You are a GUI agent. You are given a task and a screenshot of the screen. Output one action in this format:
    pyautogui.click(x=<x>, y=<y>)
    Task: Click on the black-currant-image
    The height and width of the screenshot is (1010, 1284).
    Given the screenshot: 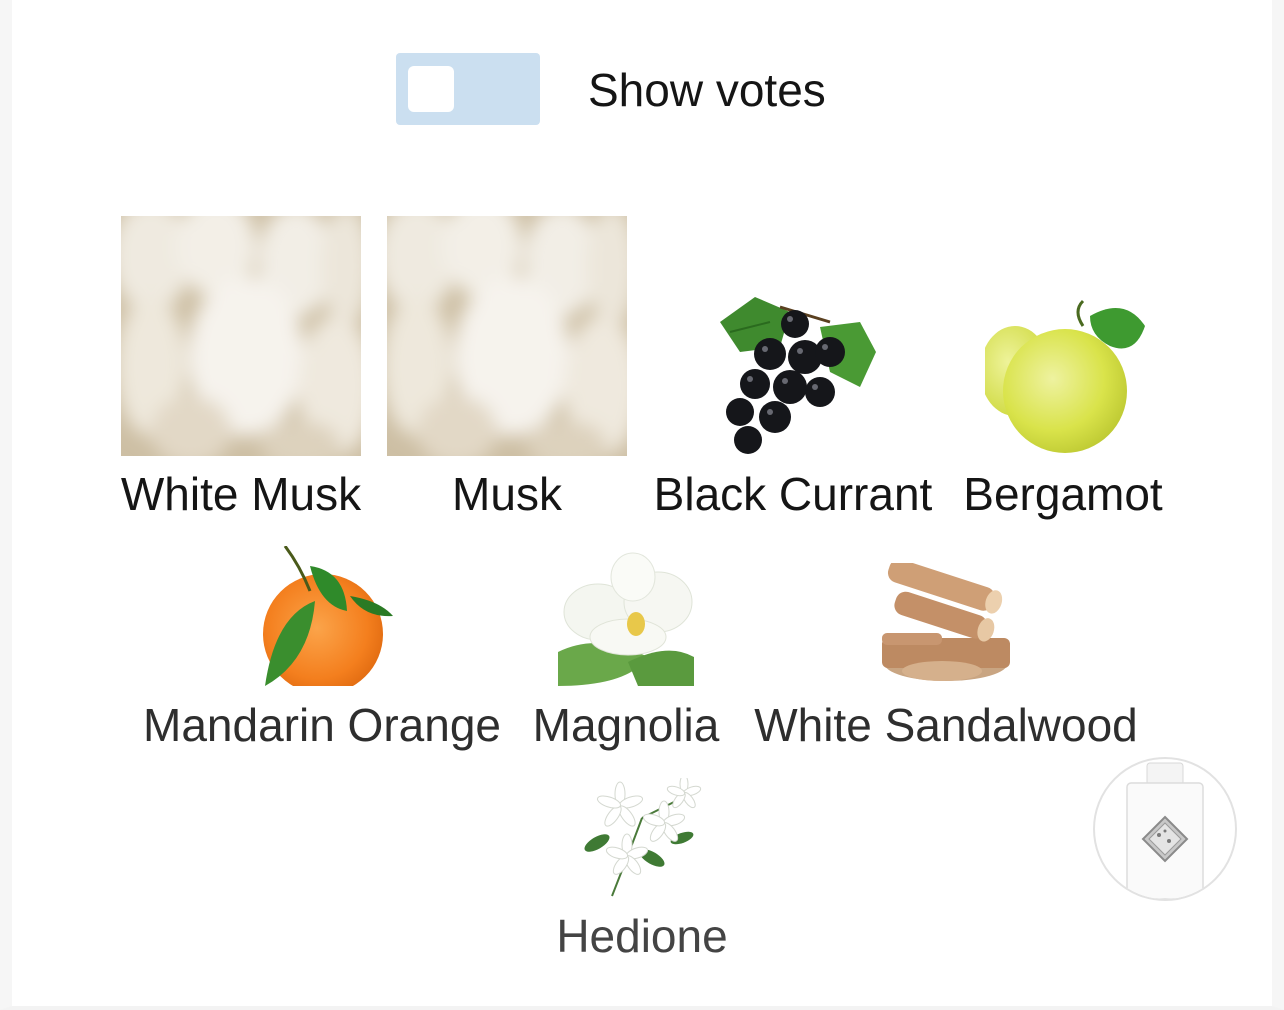 What is the action you would take?
    pyautogui.click(x=793, y=374)
    